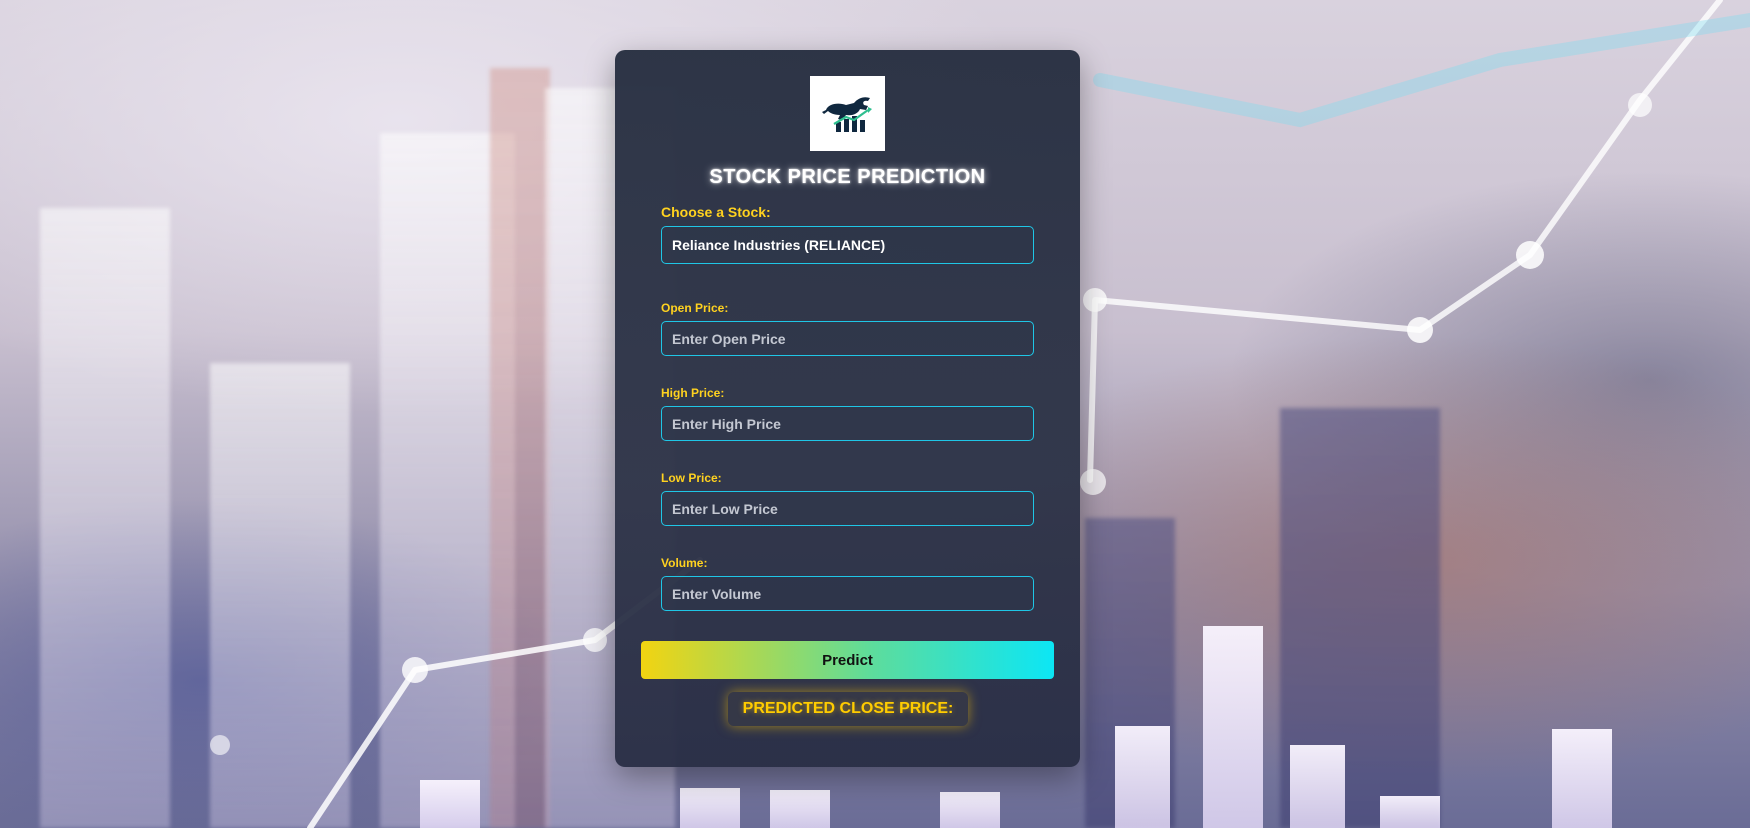 The image size is (1750, 828). What do you see at coordinates (848, 709) in the screenshot?
I see `predicted-close-price: PREDICTED CLOSE PRICE:` at bounding box center [848, 709].